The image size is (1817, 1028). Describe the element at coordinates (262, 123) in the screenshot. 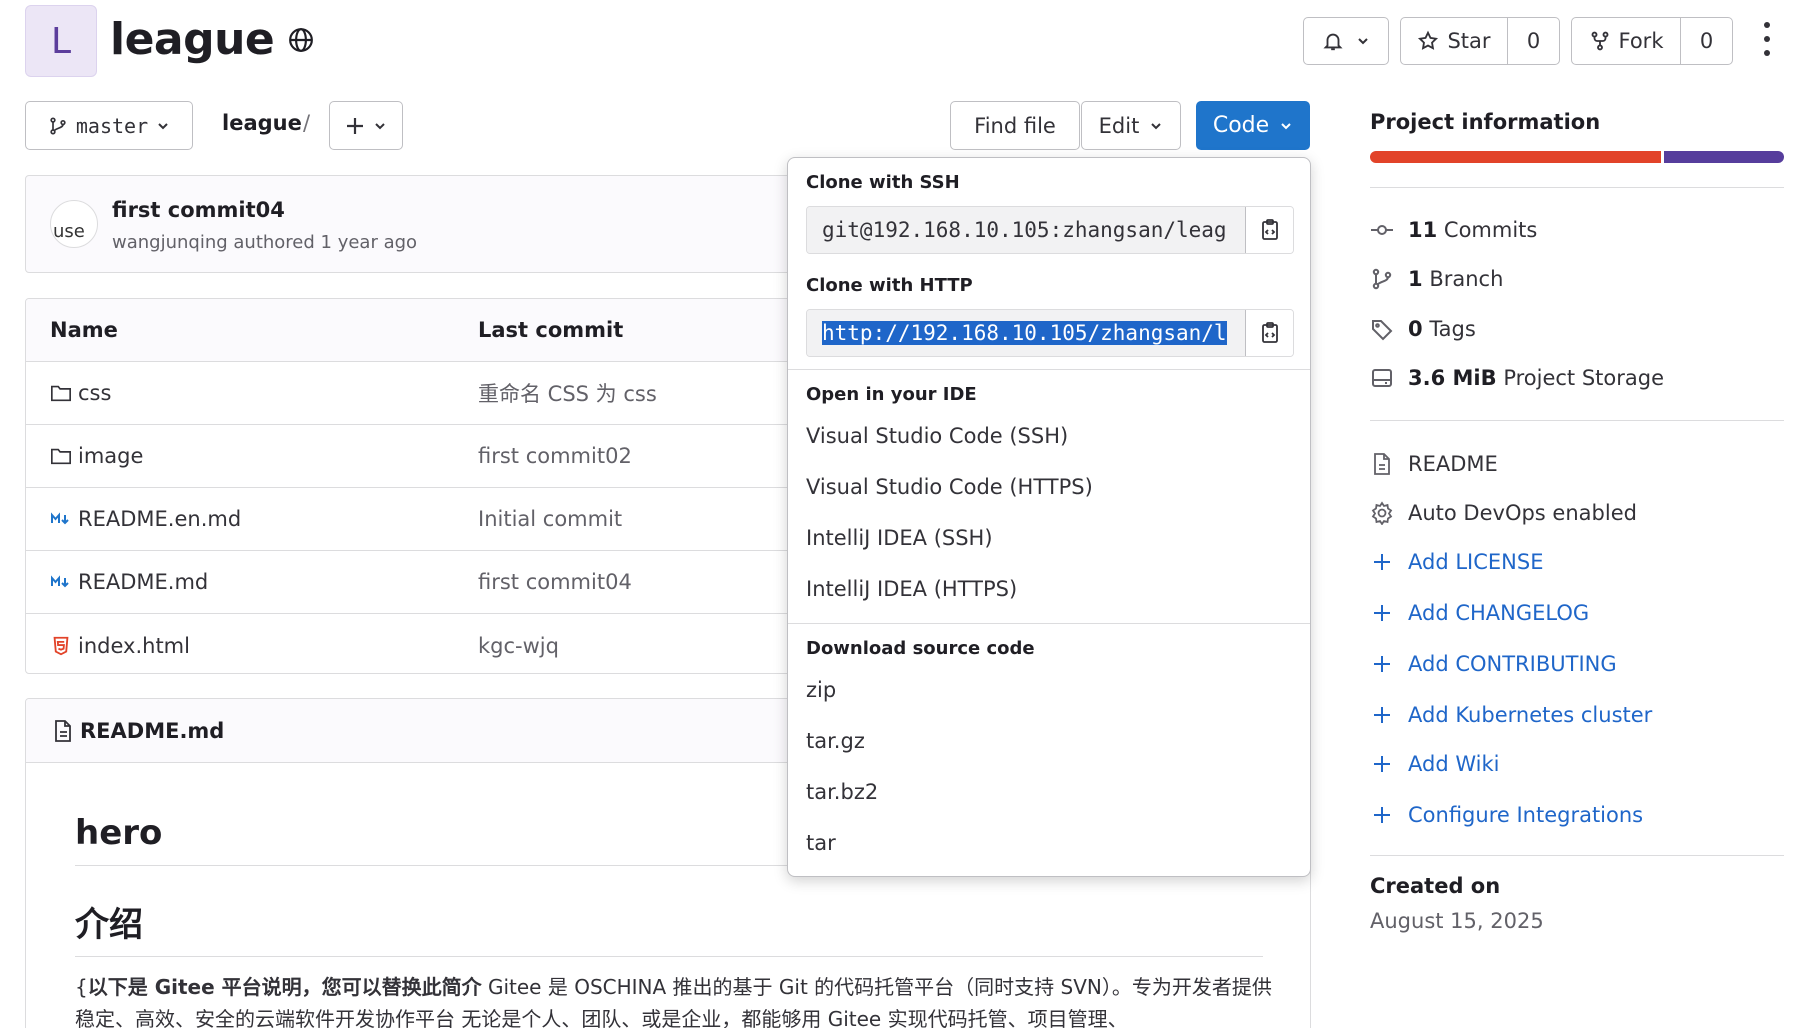

I see `breadcrumb-root: league` at that location.